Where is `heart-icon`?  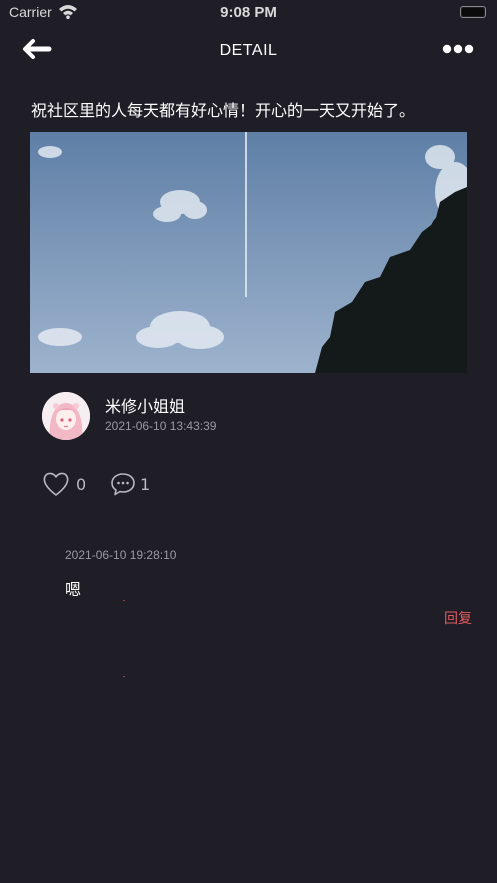 heart-icon is located at coordinates (56, 484).